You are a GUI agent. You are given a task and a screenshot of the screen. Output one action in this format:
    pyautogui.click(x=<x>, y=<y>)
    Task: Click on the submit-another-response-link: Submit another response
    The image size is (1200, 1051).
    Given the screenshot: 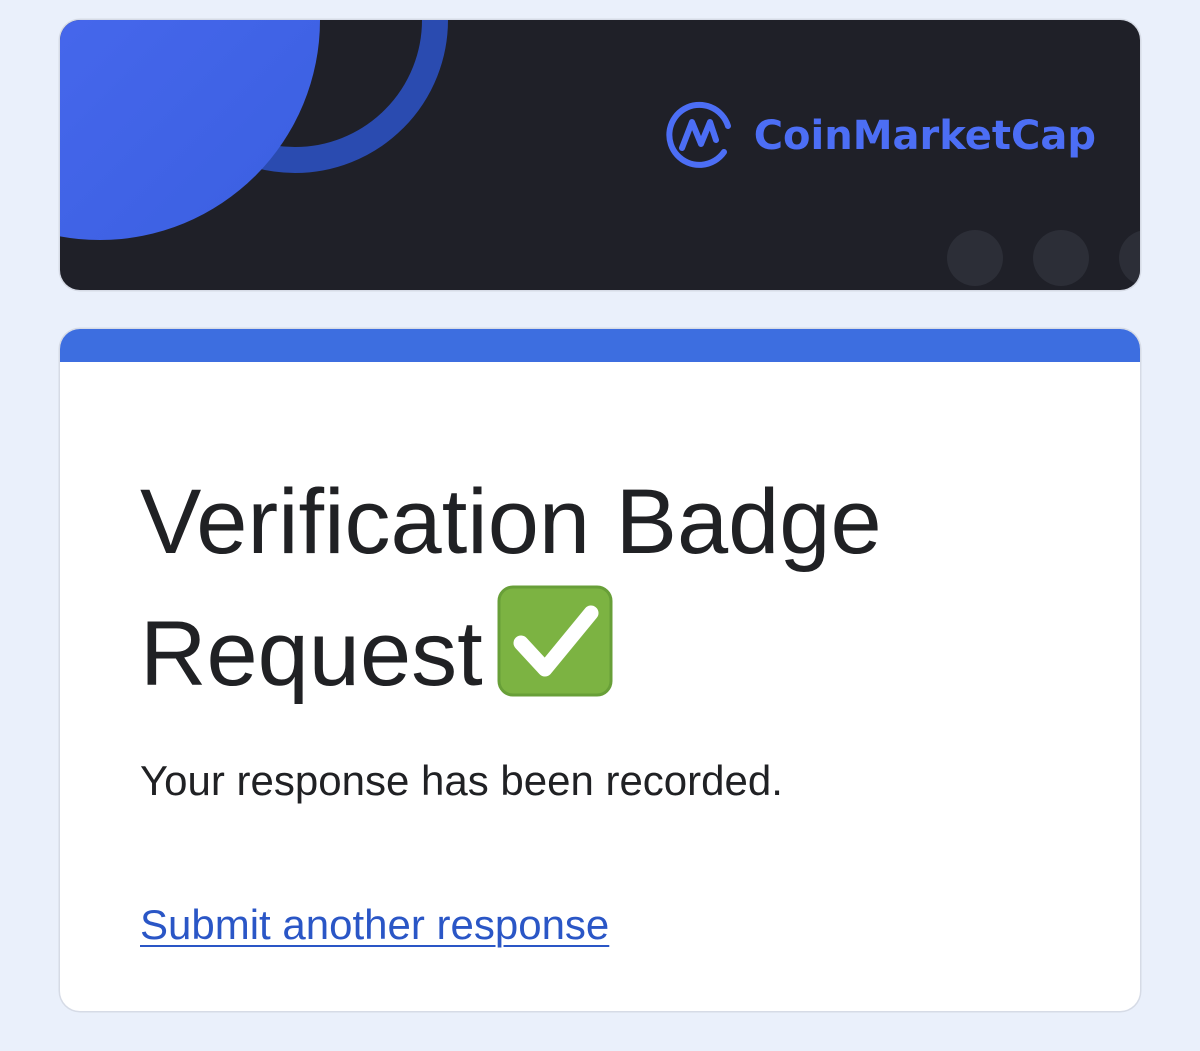 What is the action you would take?
    pyautogui.click(x=374, y=925)
    